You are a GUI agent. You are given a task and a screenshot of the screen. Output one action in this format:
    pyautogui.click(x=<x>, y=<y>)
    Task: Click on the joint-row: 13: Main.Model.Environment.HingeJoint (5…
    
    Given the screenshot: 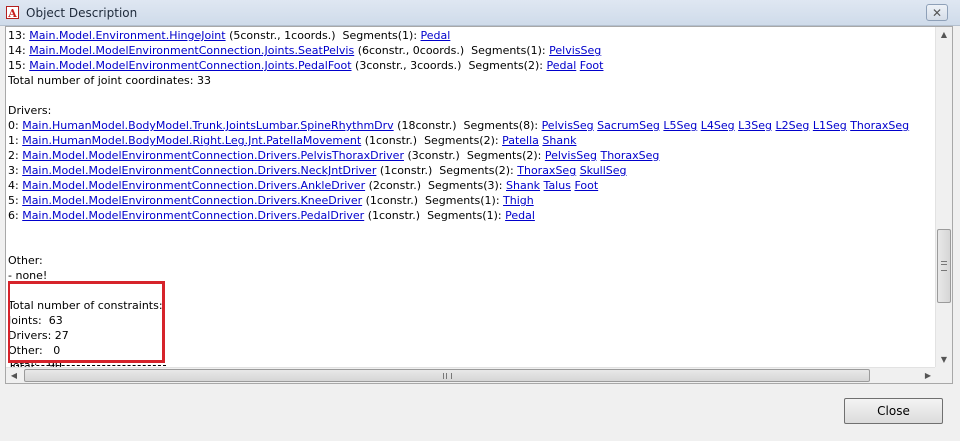 What is the action you would take?
    pyautogui.click(x=470, y=35)
    